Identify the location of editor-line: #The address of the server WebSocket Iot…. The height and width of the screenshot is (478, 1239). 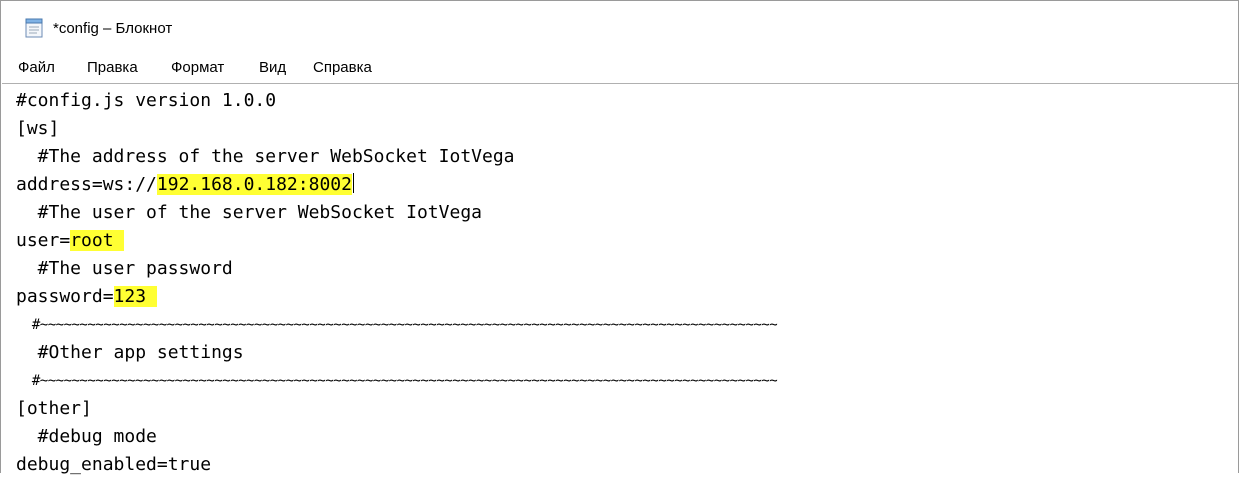
(265, 156).